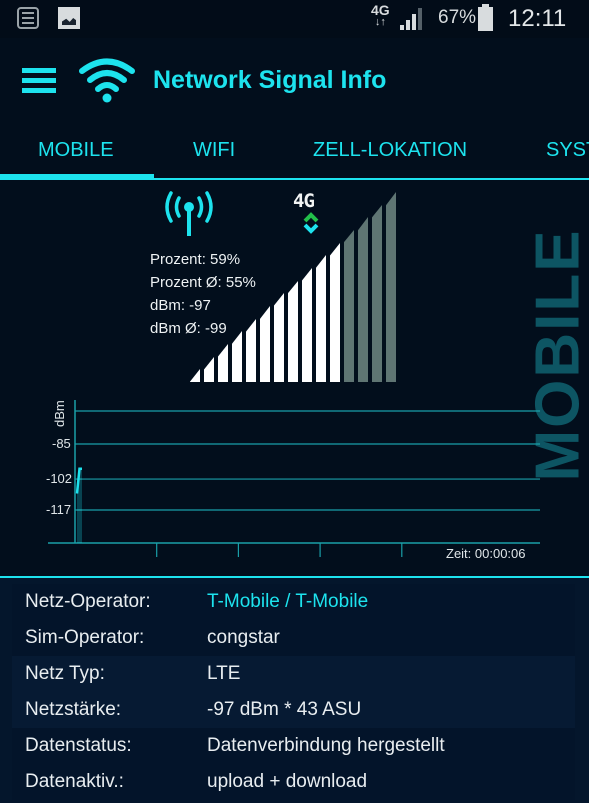  I want to click on tab-bar: MOBILE WIFI ZELL-LOKATION SYST, so click(294, 151).